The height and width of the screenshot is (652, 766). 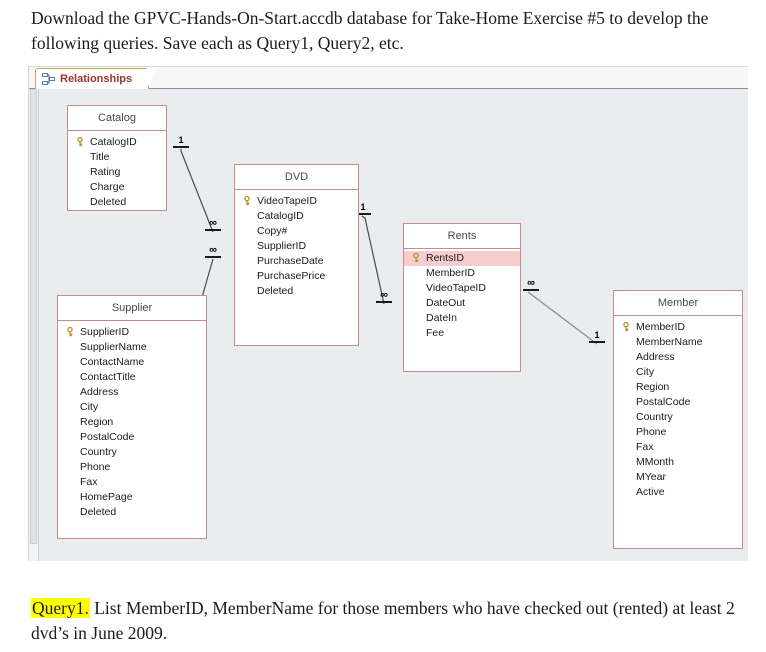 What do you see at coordinates (105, 332) in the screenshot?
I see `field-label: SupplierID` at bounding box center [105, 332].